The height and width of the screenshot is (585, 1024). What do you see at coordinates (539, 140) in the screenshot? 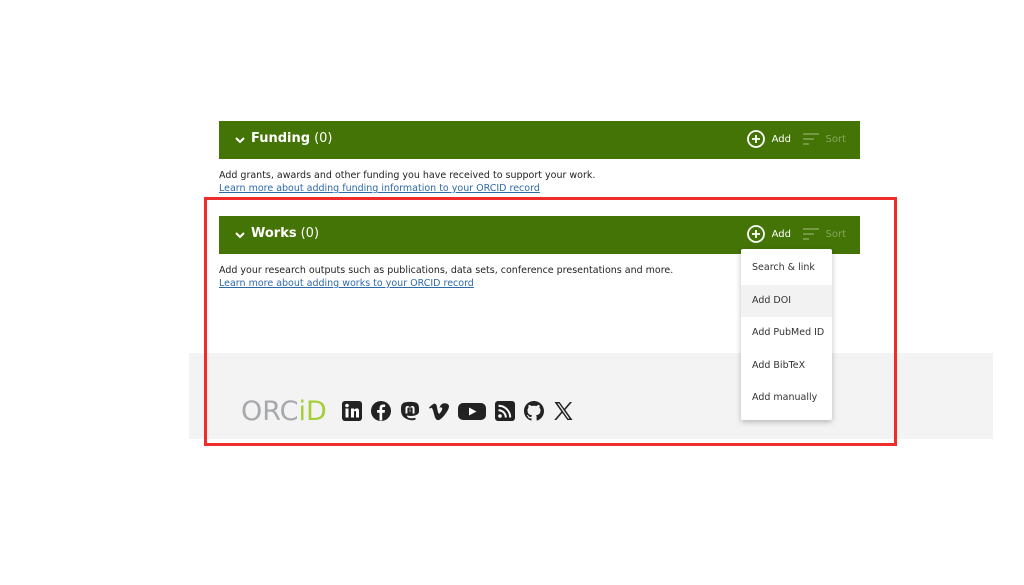
I see `funding-section-header: Funding (0) Add Sort` at bounding box center [539, 140].